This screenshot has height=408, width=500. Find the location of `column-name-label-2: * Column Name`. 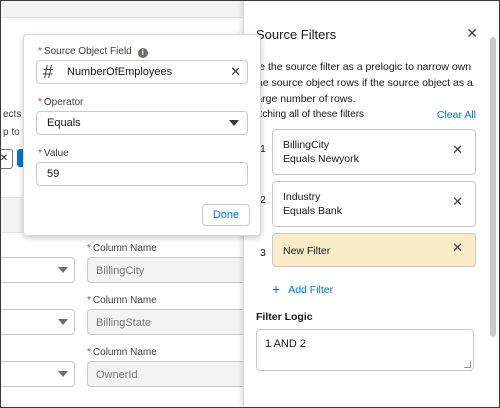

column-name-label-2: * Column Name is located at coordinates (122, 300).